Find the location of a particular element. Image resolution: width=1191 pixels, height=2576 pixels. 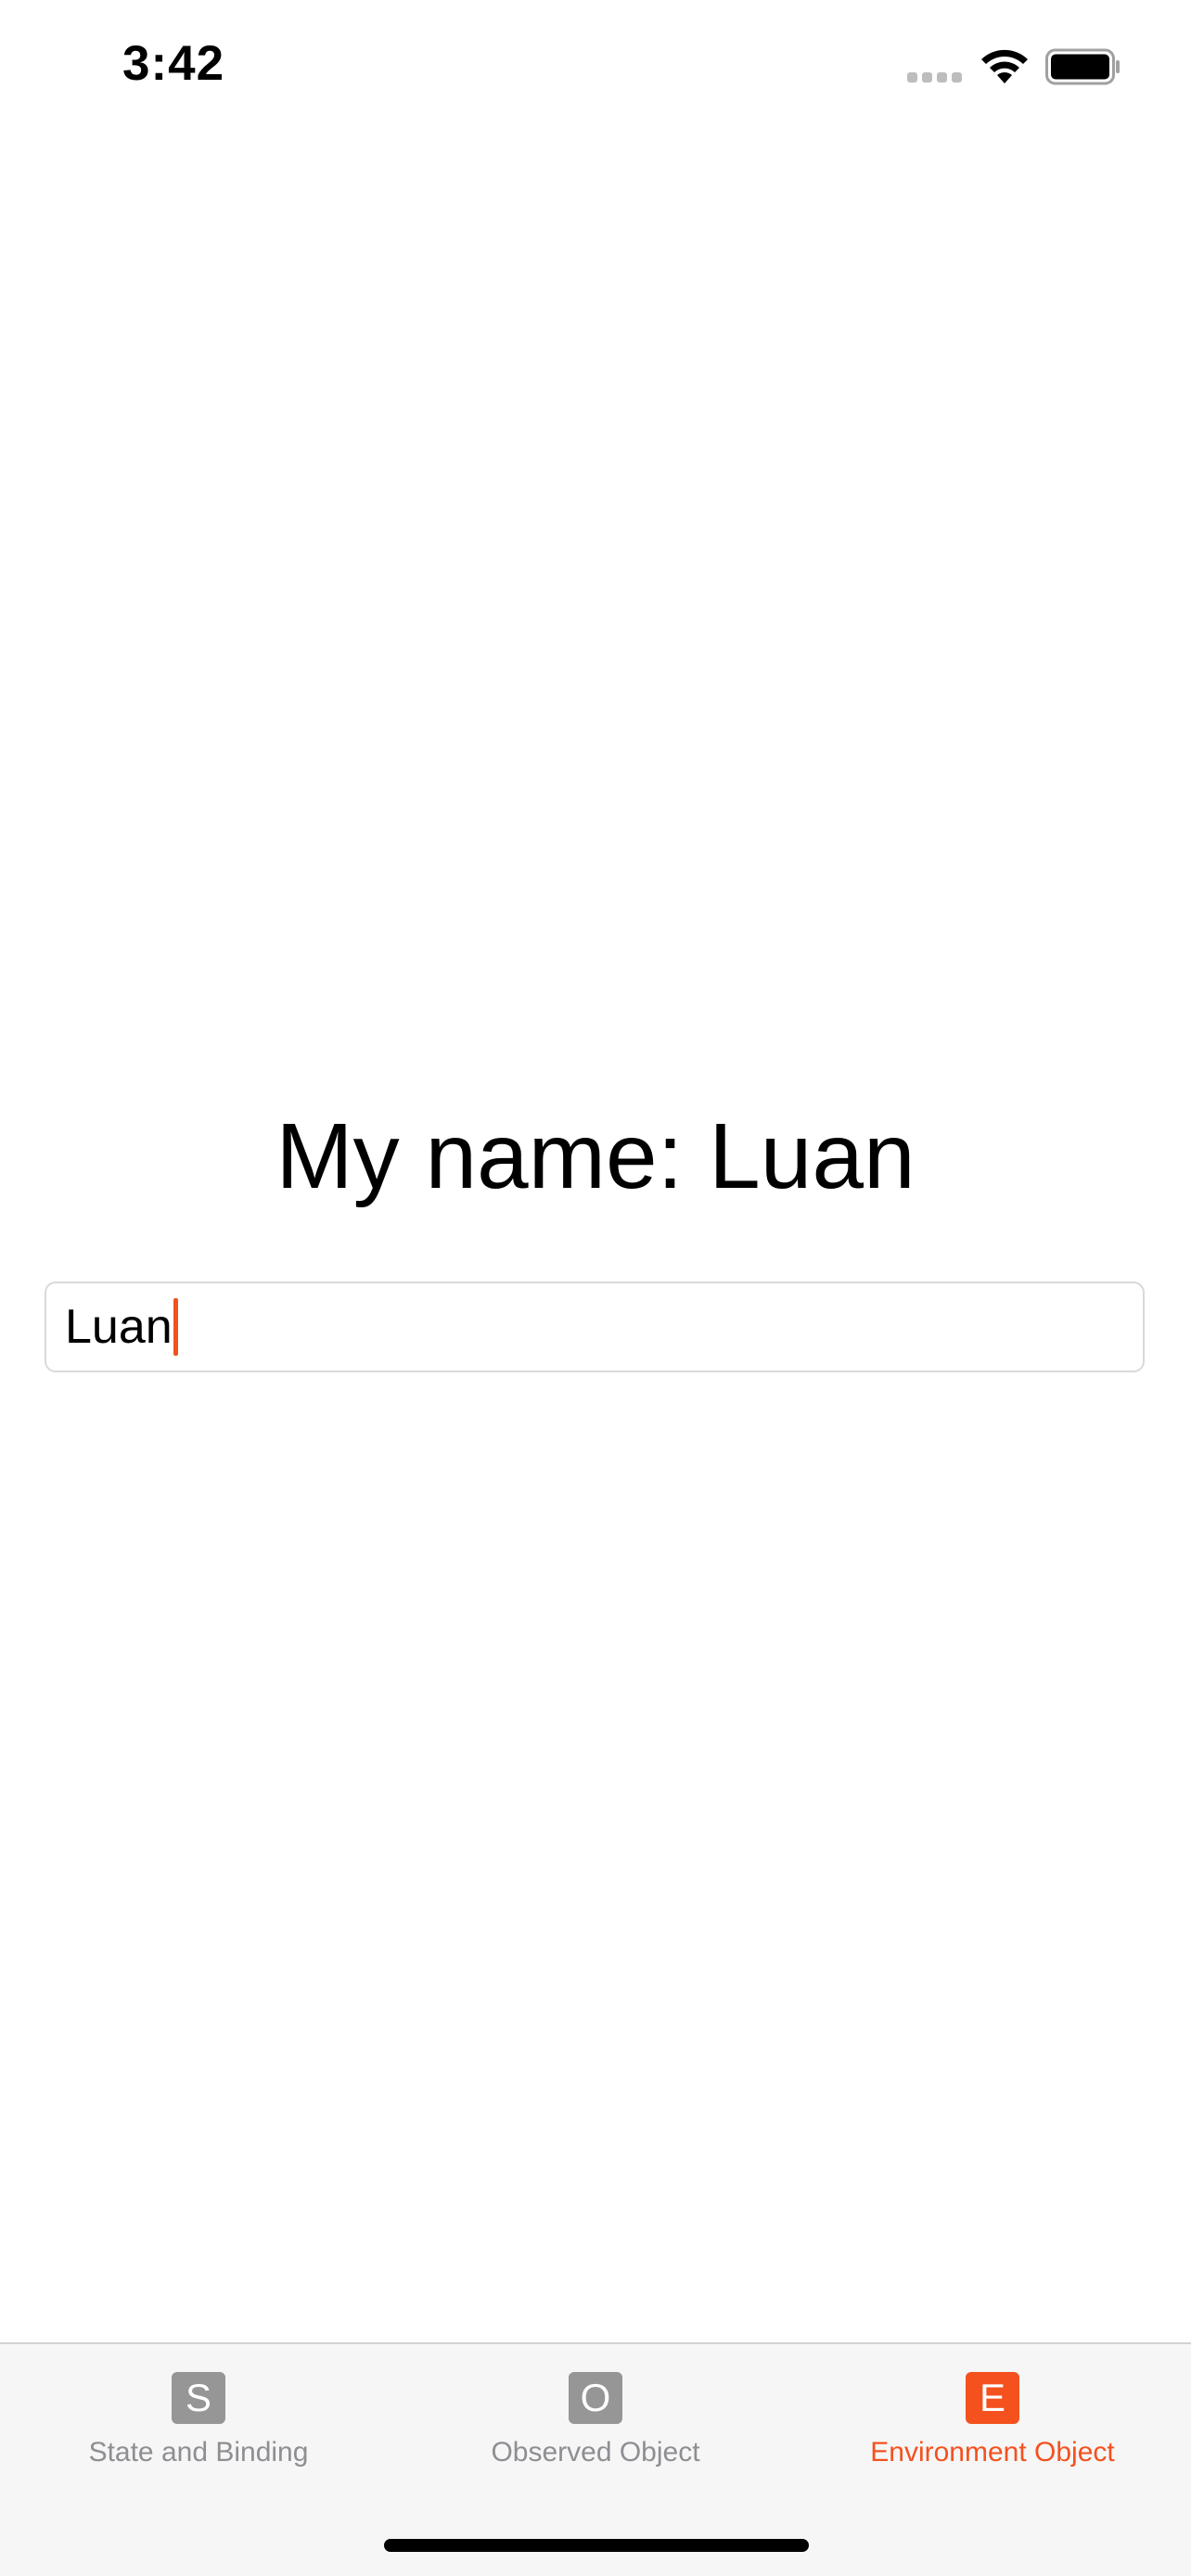

tab-observed-object: O Observed Object is located at coordinates (595, 2437).